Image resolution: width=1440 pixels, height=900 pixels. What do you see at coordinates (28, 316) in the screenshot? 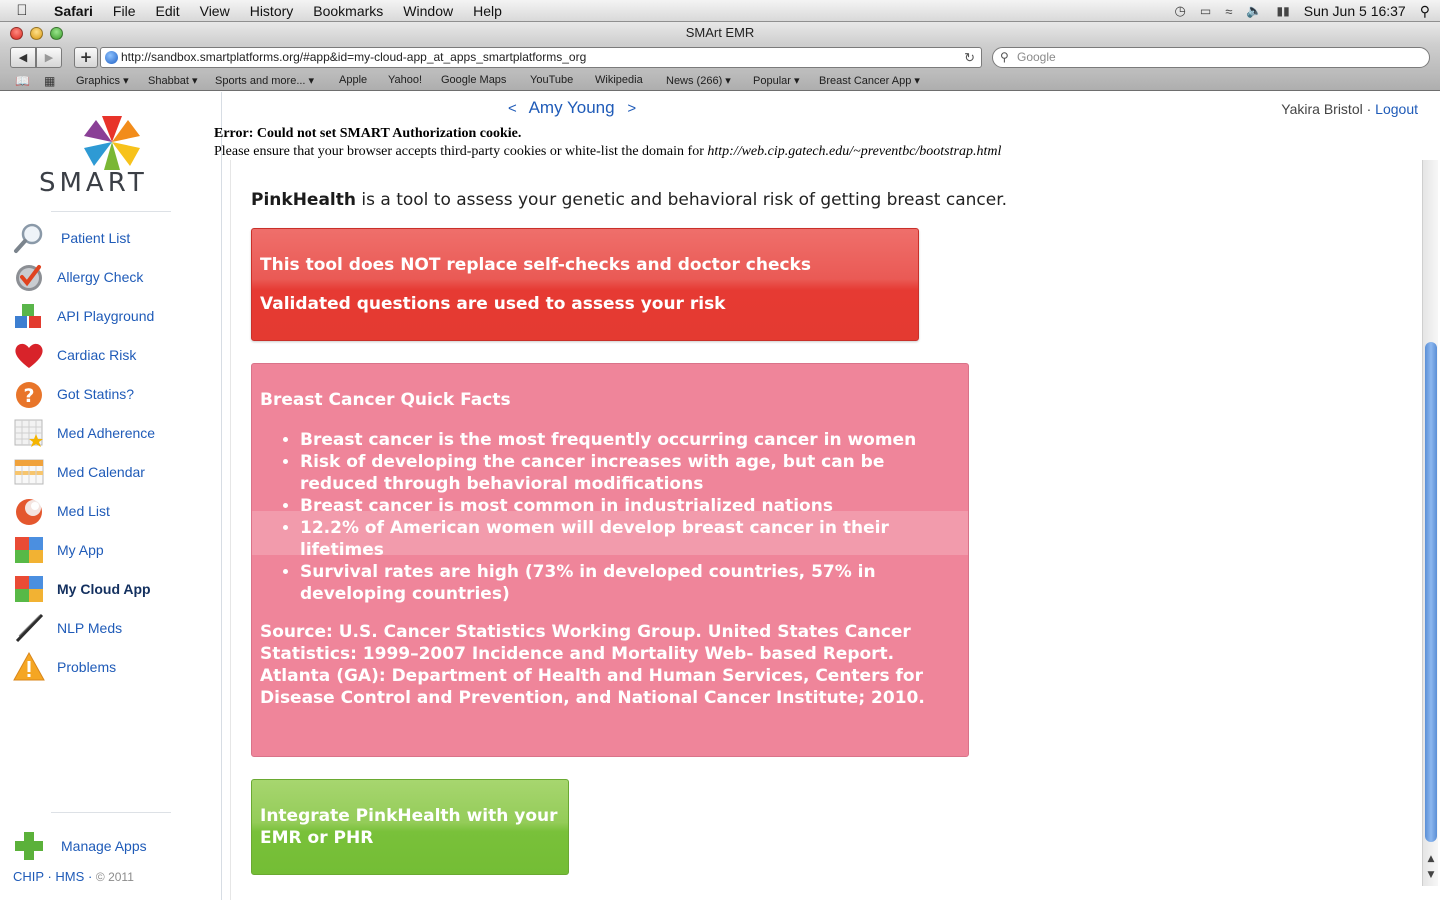
I see `blocks-icon` at bounding box center [28, 316].